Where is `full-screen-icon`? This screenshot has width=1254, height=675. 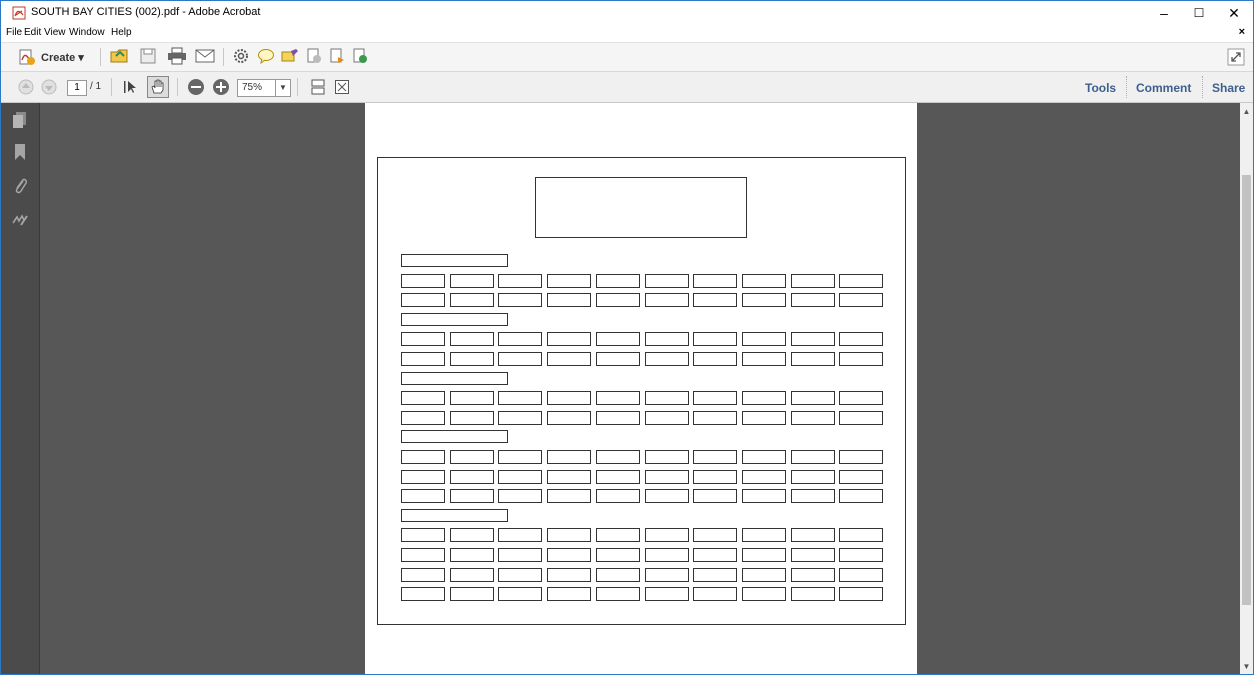
full-screen-icon is located at coordinates (1236, 57).